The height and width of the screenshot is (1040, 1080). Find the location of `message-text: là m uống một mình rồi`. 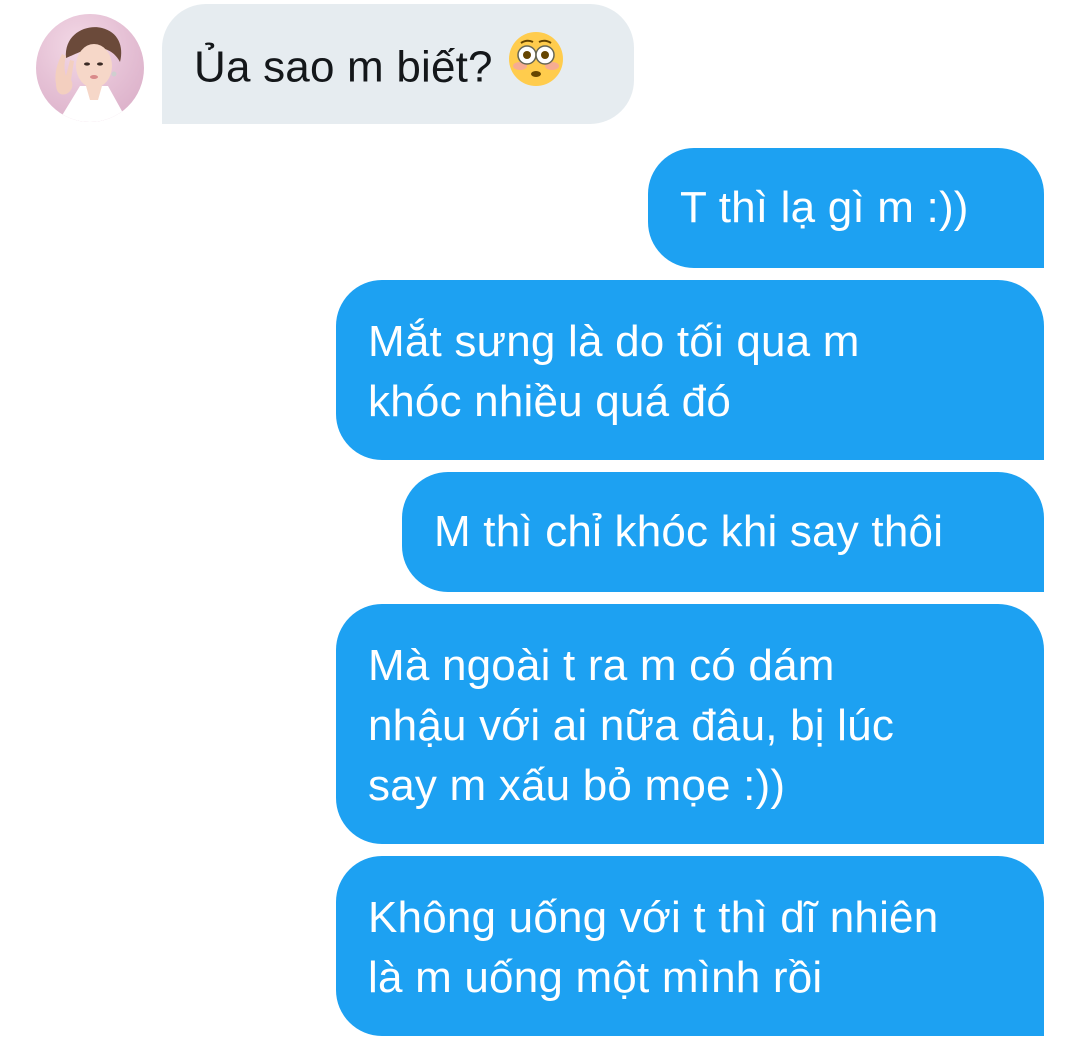

message-text: là m uống một mình rồi is located at coordinates (595, 977).